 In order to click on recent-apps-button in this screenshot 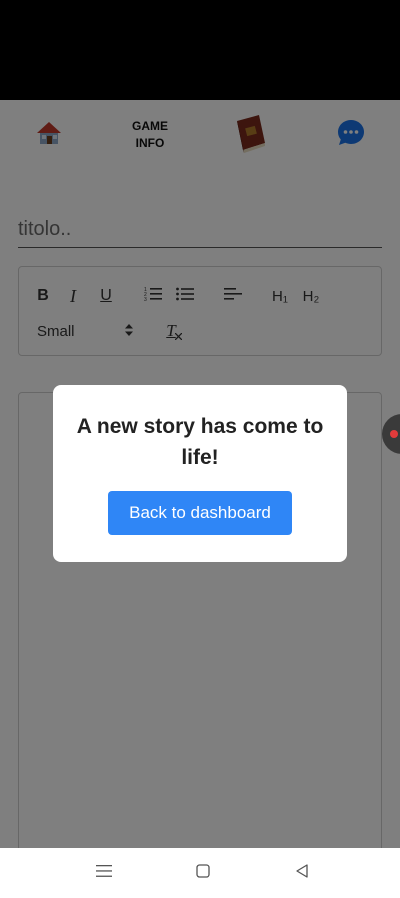, I will do `click(104, 873)`.